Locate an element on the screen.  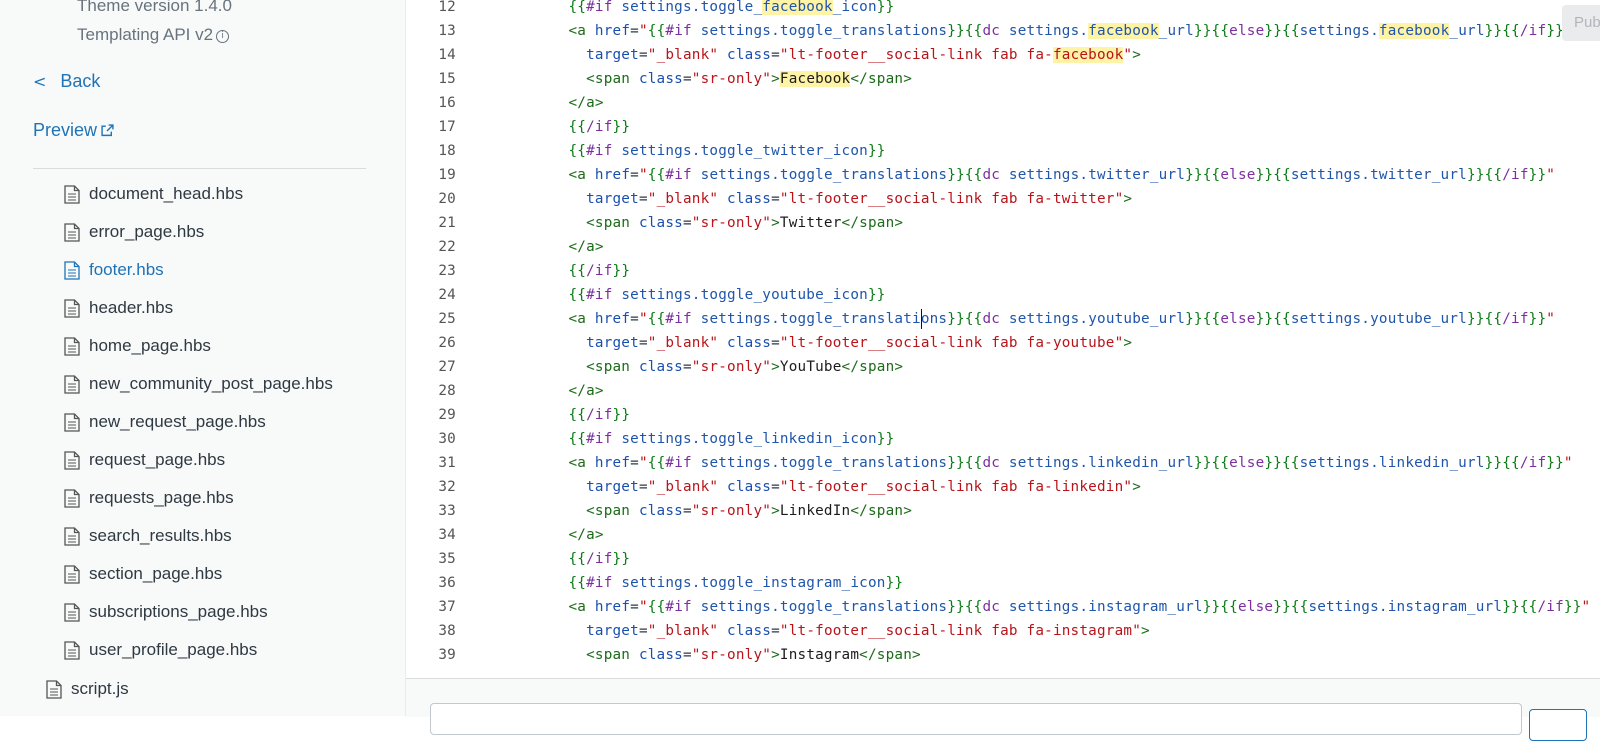
line-code: <span class="sr-only">Twitter</span> is located at coordinates (745, 223).